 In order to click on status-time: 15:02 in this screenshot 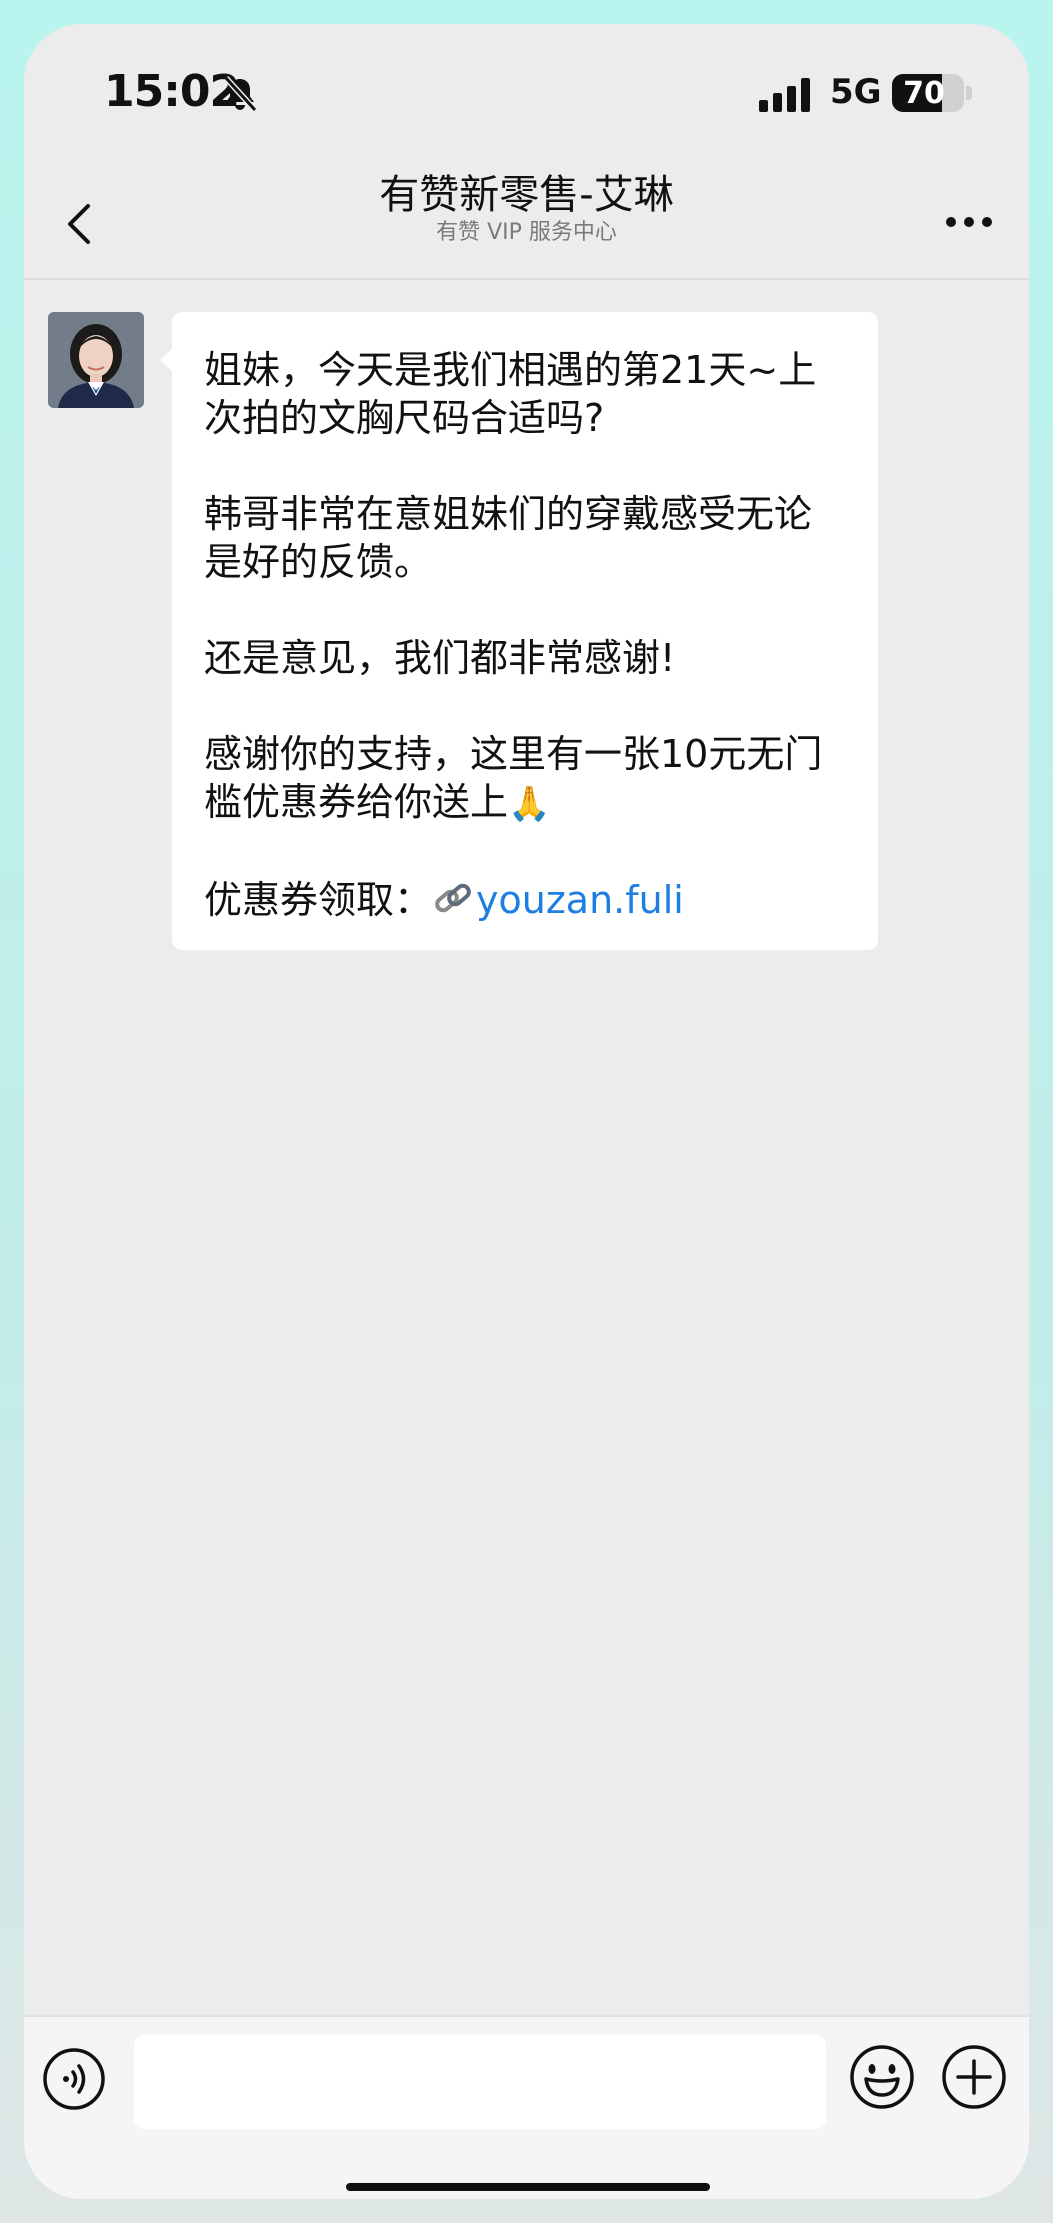, I will do `click(172, 91)`.